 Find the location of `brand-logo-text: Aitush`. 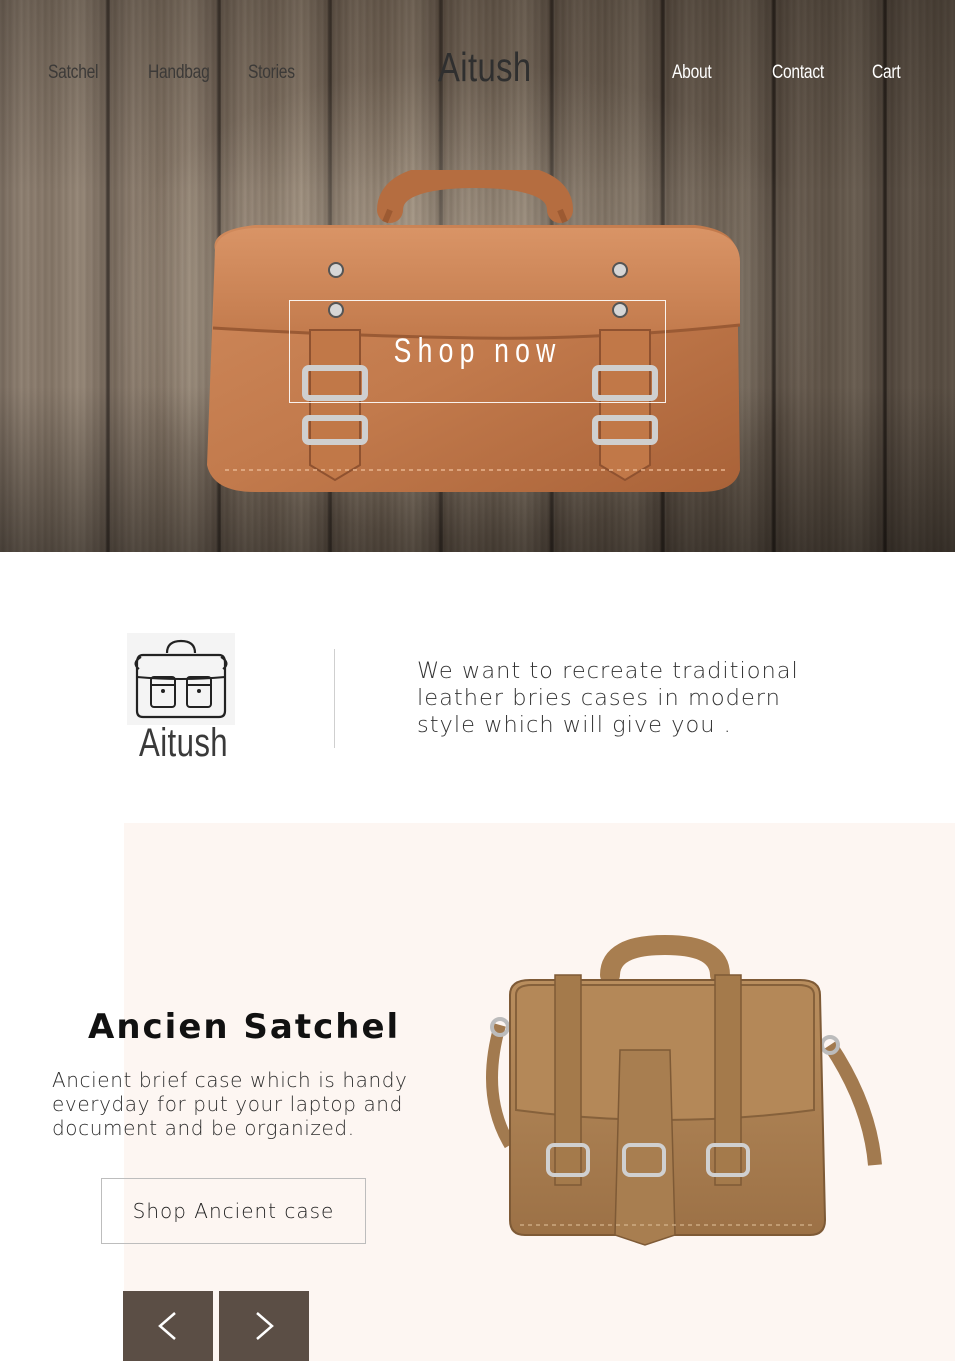

brand-logo-text: Aitush is located at coordinates (485, 67).